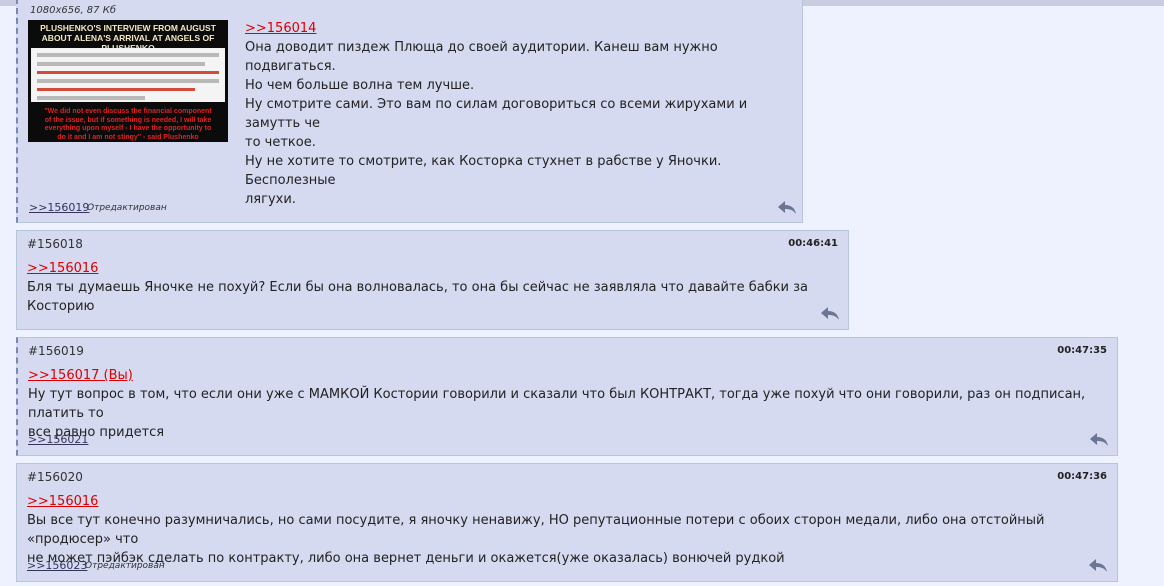  Describe the element at coordinates (57, 565) in the screenshot. I see `backlink: >>156023` at that location.